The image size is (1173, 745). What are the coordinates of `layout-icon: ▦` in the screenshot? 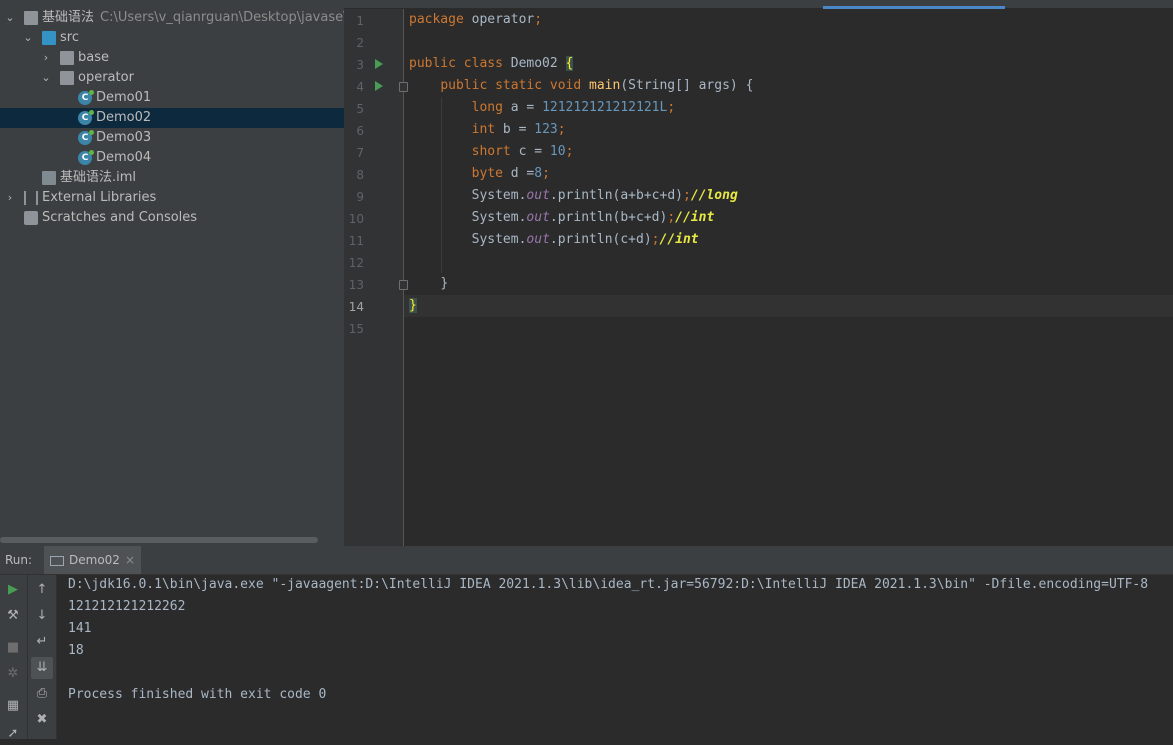 It's located at (13, 706).